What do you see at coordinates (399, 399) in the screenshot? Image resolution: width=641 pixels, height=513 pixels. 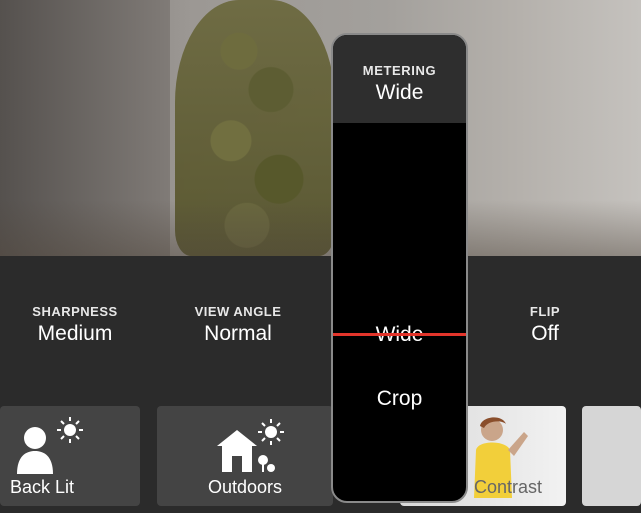 I see `picker-option-crop: Crop` at bounding box center [399, 399].